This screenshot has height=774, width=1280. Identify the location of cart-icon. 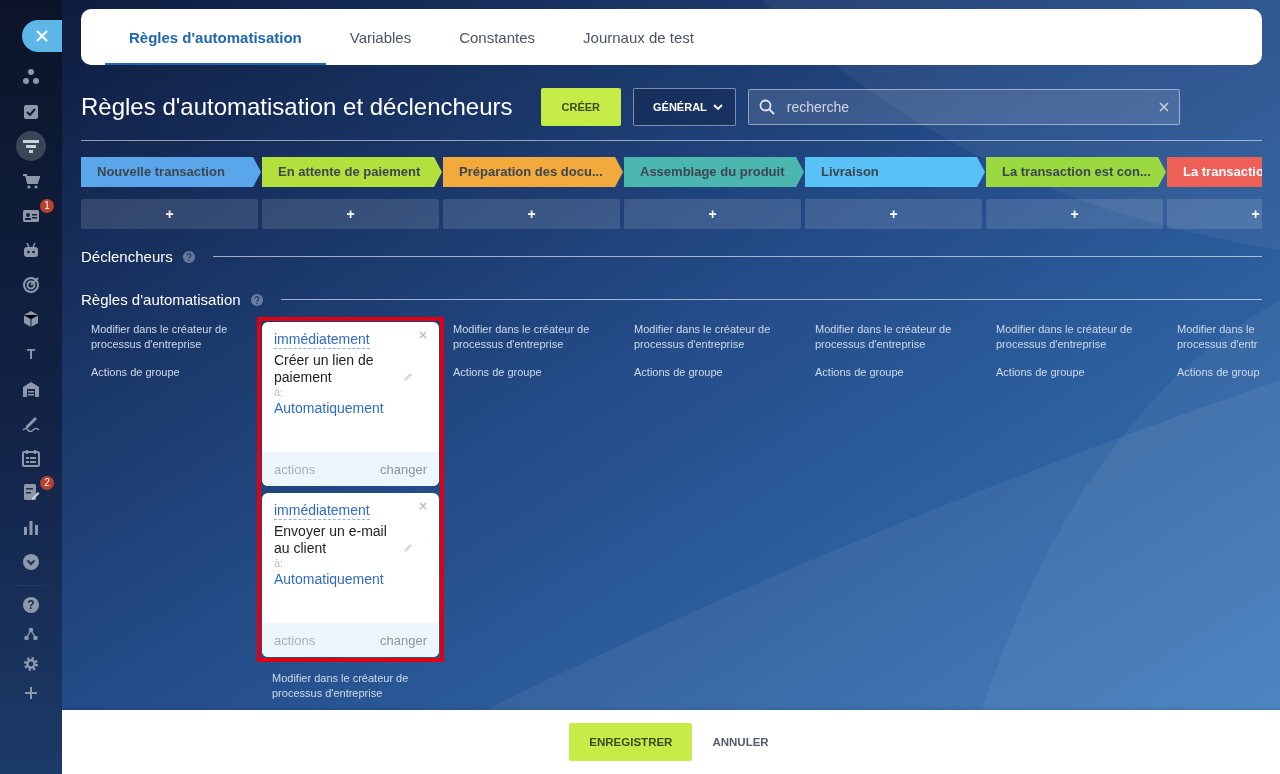
(31, 181).